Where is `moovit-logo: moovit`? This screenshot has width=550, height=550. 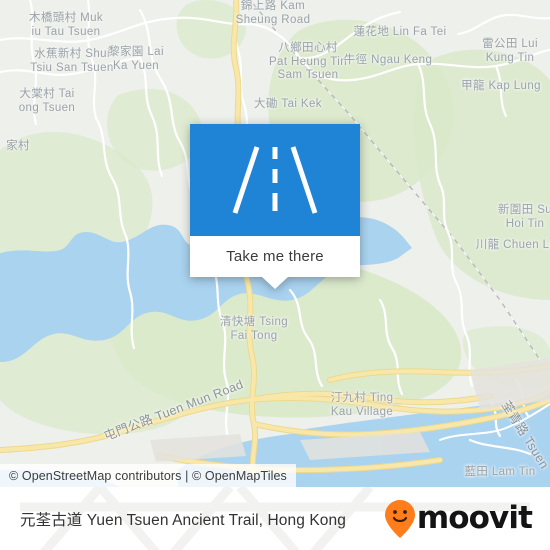 moovit-logo: moovit is located at coordinates (458, 518).